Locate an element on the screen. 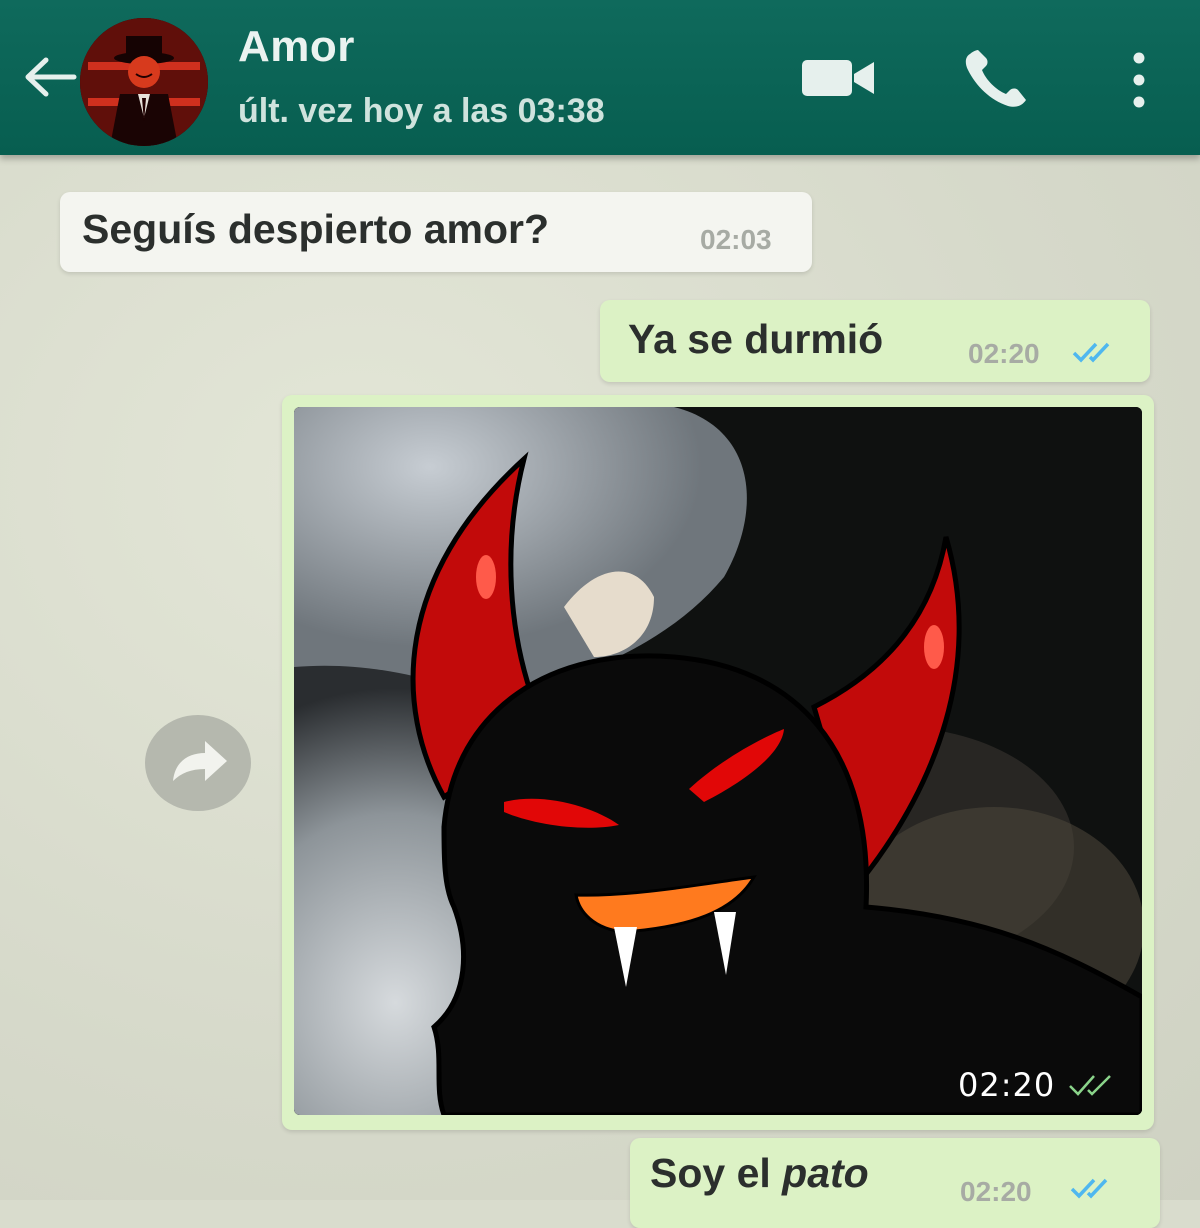  contact-name: Amor is located at coordinates (296, 47).